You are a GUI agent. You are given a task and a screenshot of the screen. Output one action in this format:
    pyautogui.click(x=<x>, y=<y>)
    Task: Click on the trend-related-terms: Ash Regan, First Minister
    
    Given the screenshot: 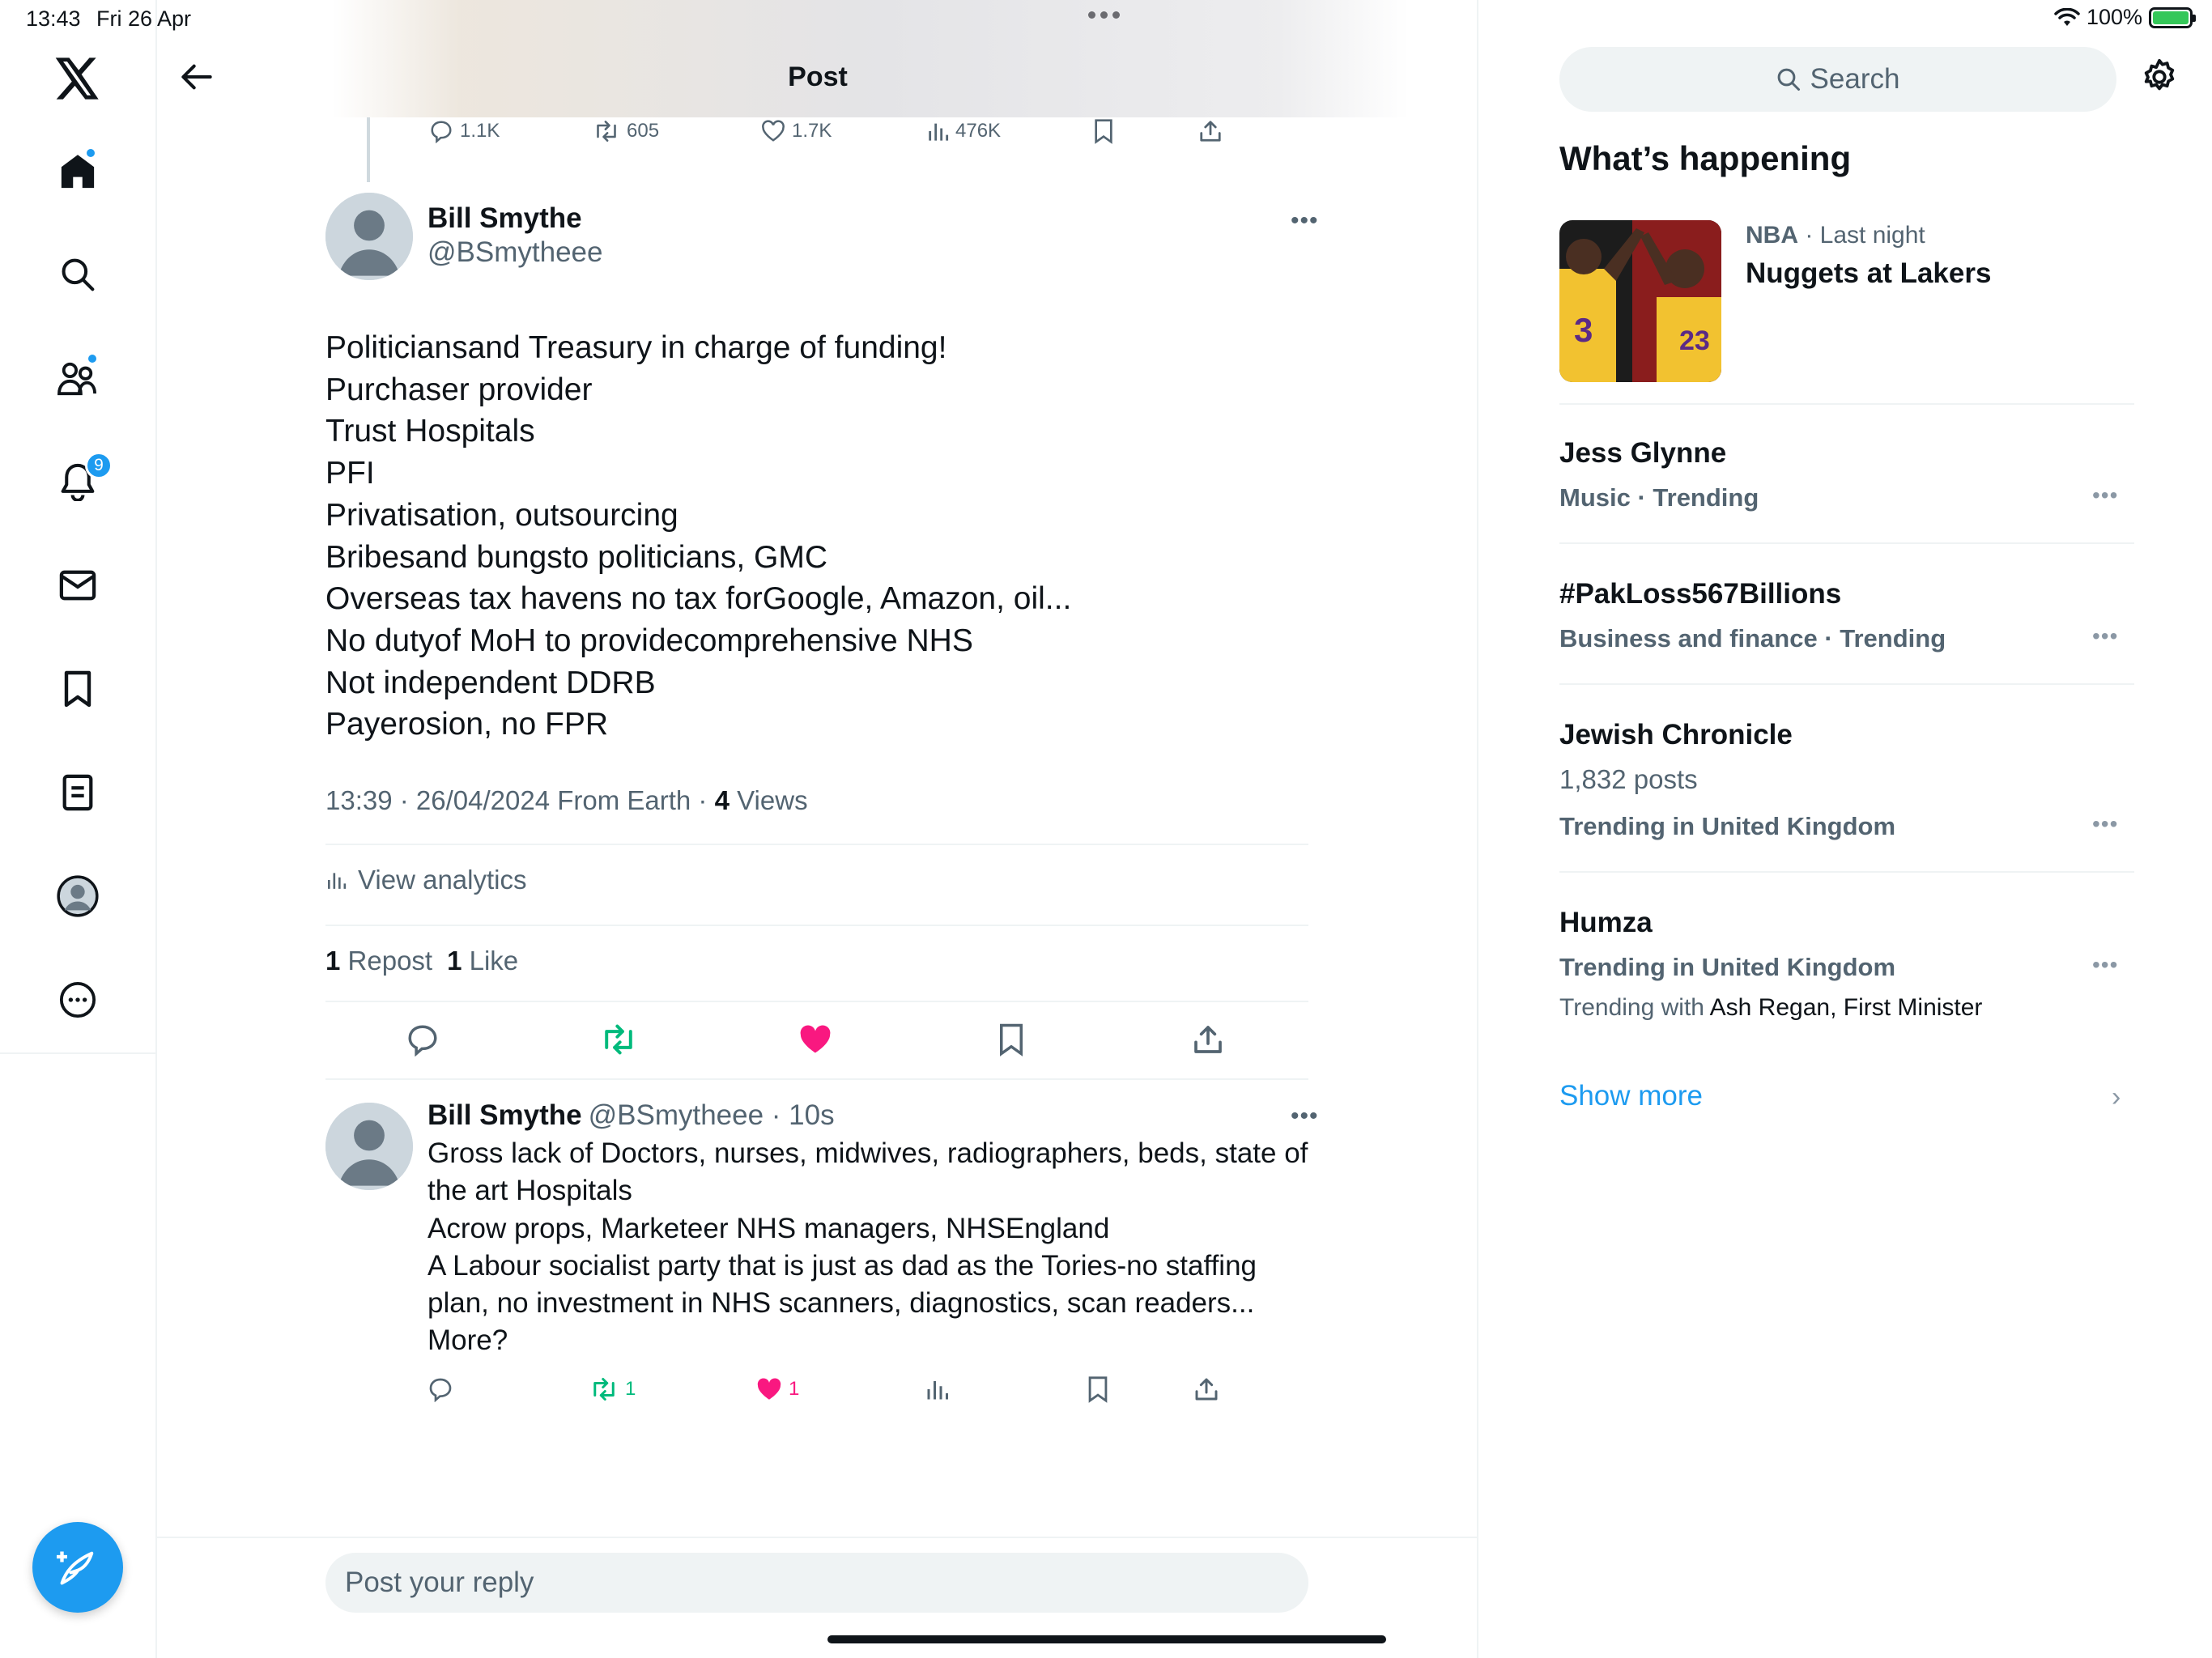 What is the action you would take?
    pyautogui.click(x=1847, y=1007)
    